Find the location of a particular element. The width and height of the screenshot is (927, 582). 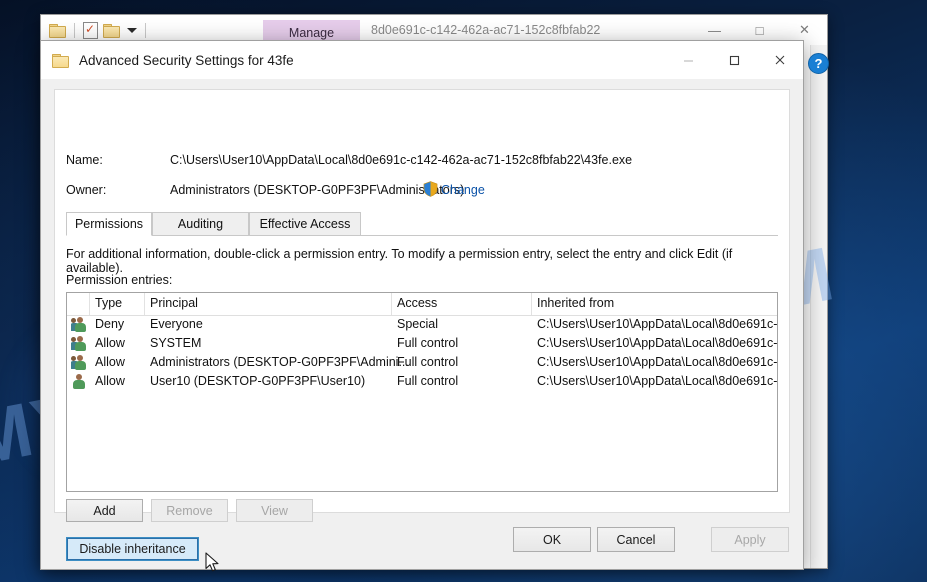

row-type: Deny is located at coordinates (110, 324).